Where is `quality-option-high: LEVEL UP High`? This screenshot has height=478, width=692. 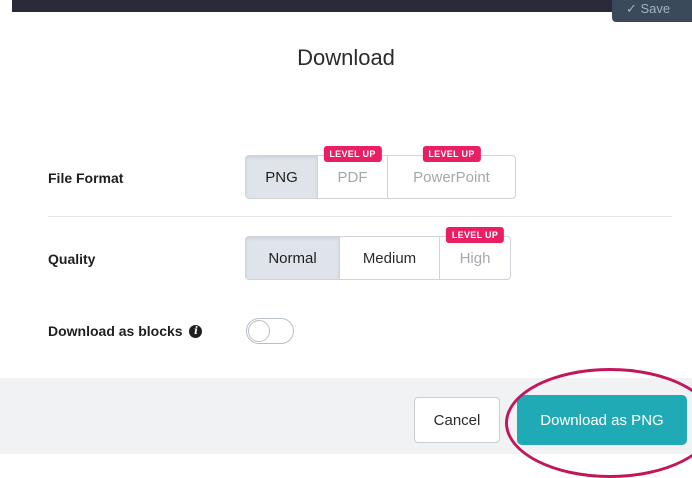 quality-option-high: LEVEL UP High is located at coordinates (475, 253).